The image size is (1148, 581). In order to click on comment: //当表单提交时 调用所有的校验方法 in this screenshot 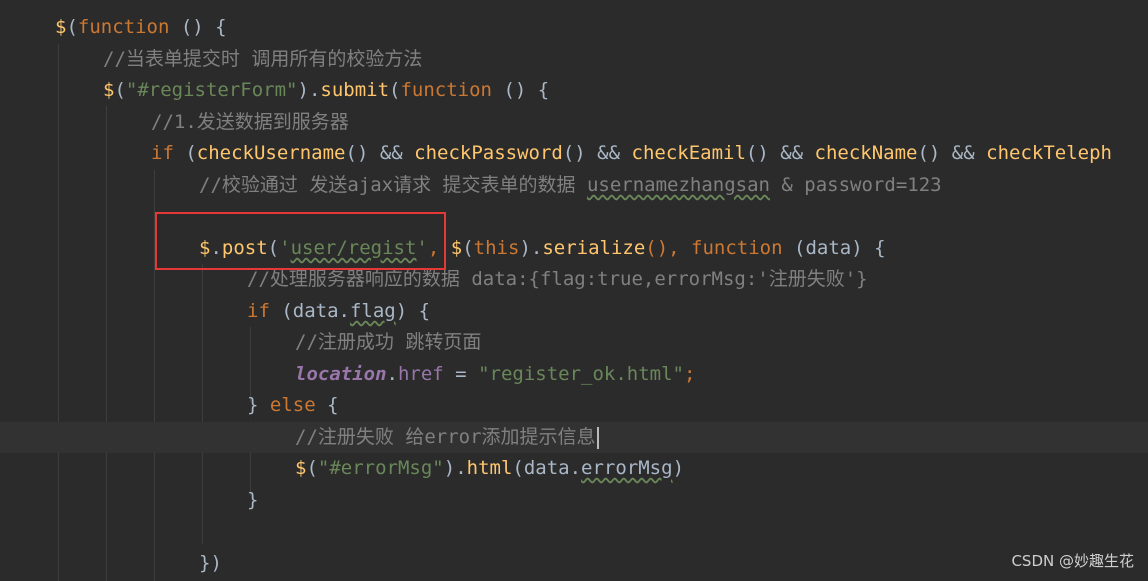, I will do `click(263, 59)`.